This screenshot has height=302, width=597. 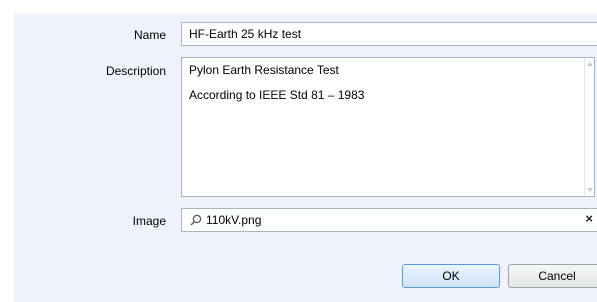 I want to click on name-field: HF-Earth 25 kHz test, so click(x=389, y=34).